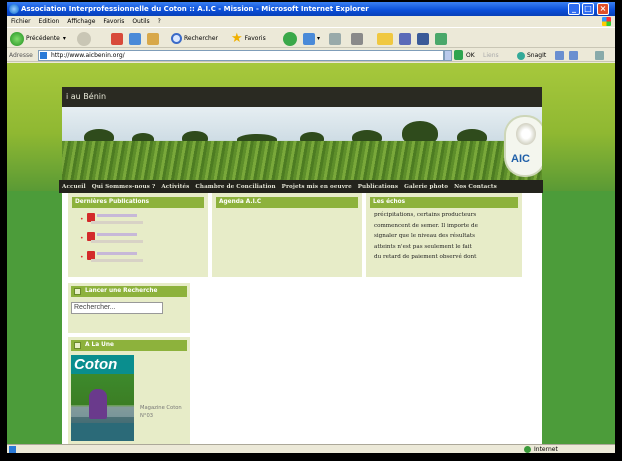 The height and width of the screenshot is (461, 622). I want to click on agenda-heading: Agenda A.I.C, so click(287, 202).